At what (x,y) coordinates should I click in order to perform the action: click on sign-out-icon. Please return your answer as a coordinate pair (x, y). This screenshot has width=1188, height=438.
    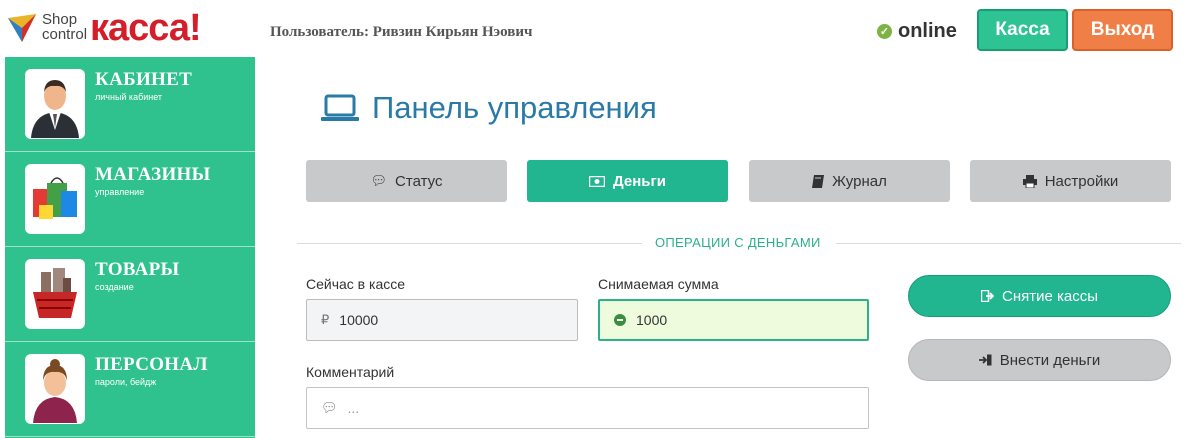
    Looking at the image, I should click on (987, 296).